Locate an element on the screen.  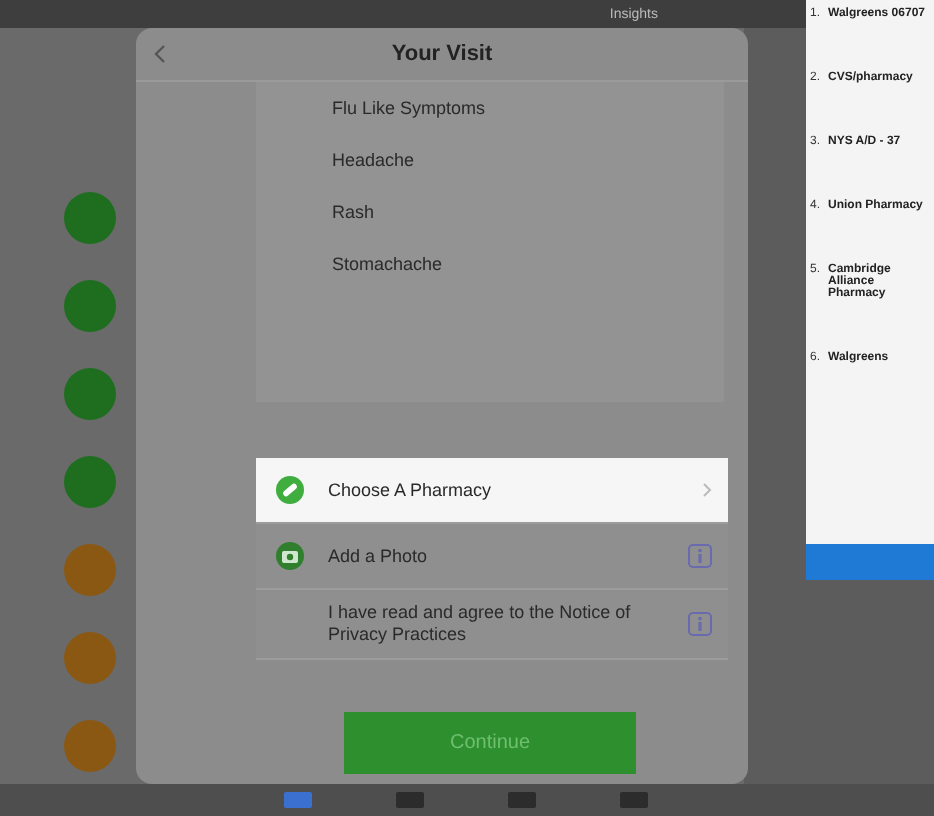
list-footer-bar is located at coordinates (870, 562).